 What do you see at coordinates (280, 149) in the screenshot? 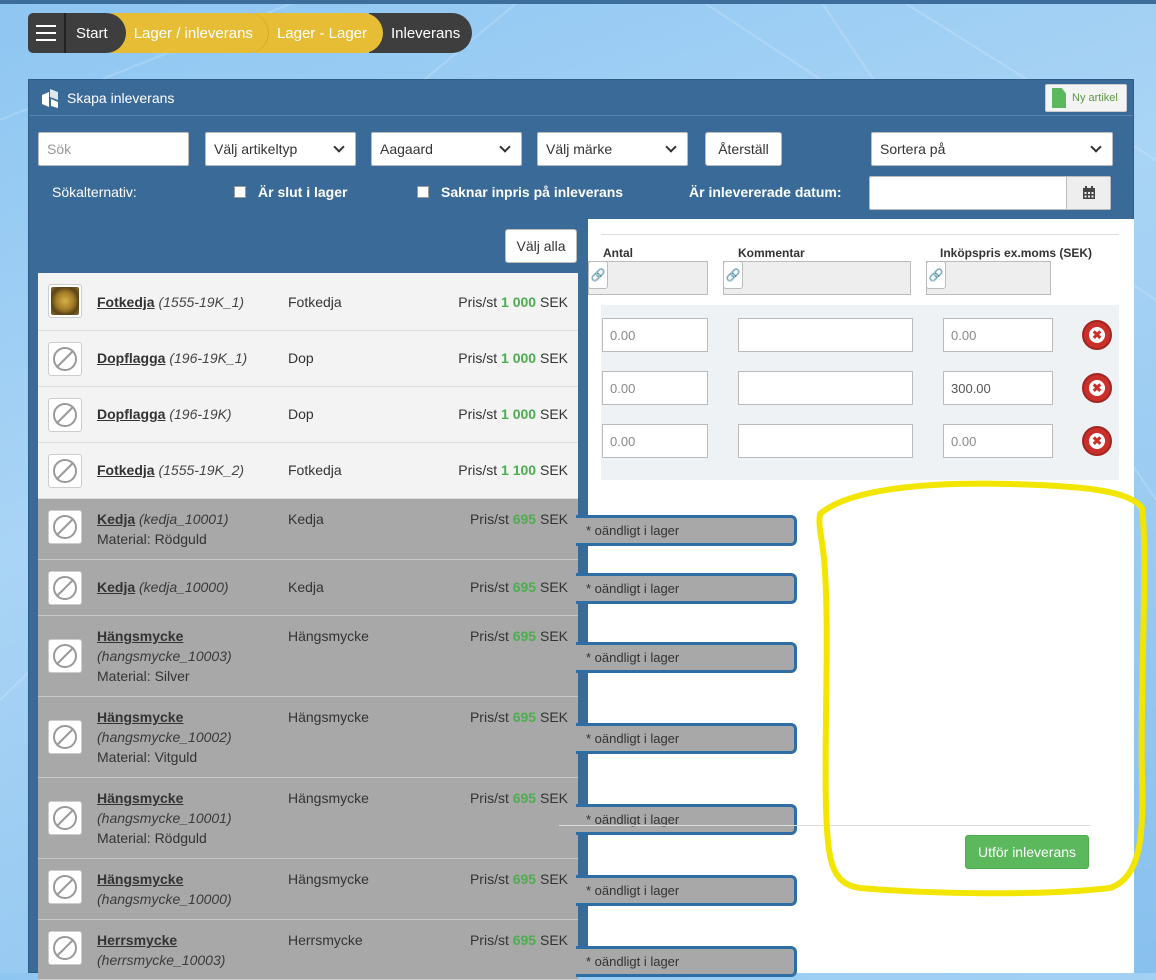
I see `article-type-select: Välj artikeltyp` at bounding box center [280, 149].